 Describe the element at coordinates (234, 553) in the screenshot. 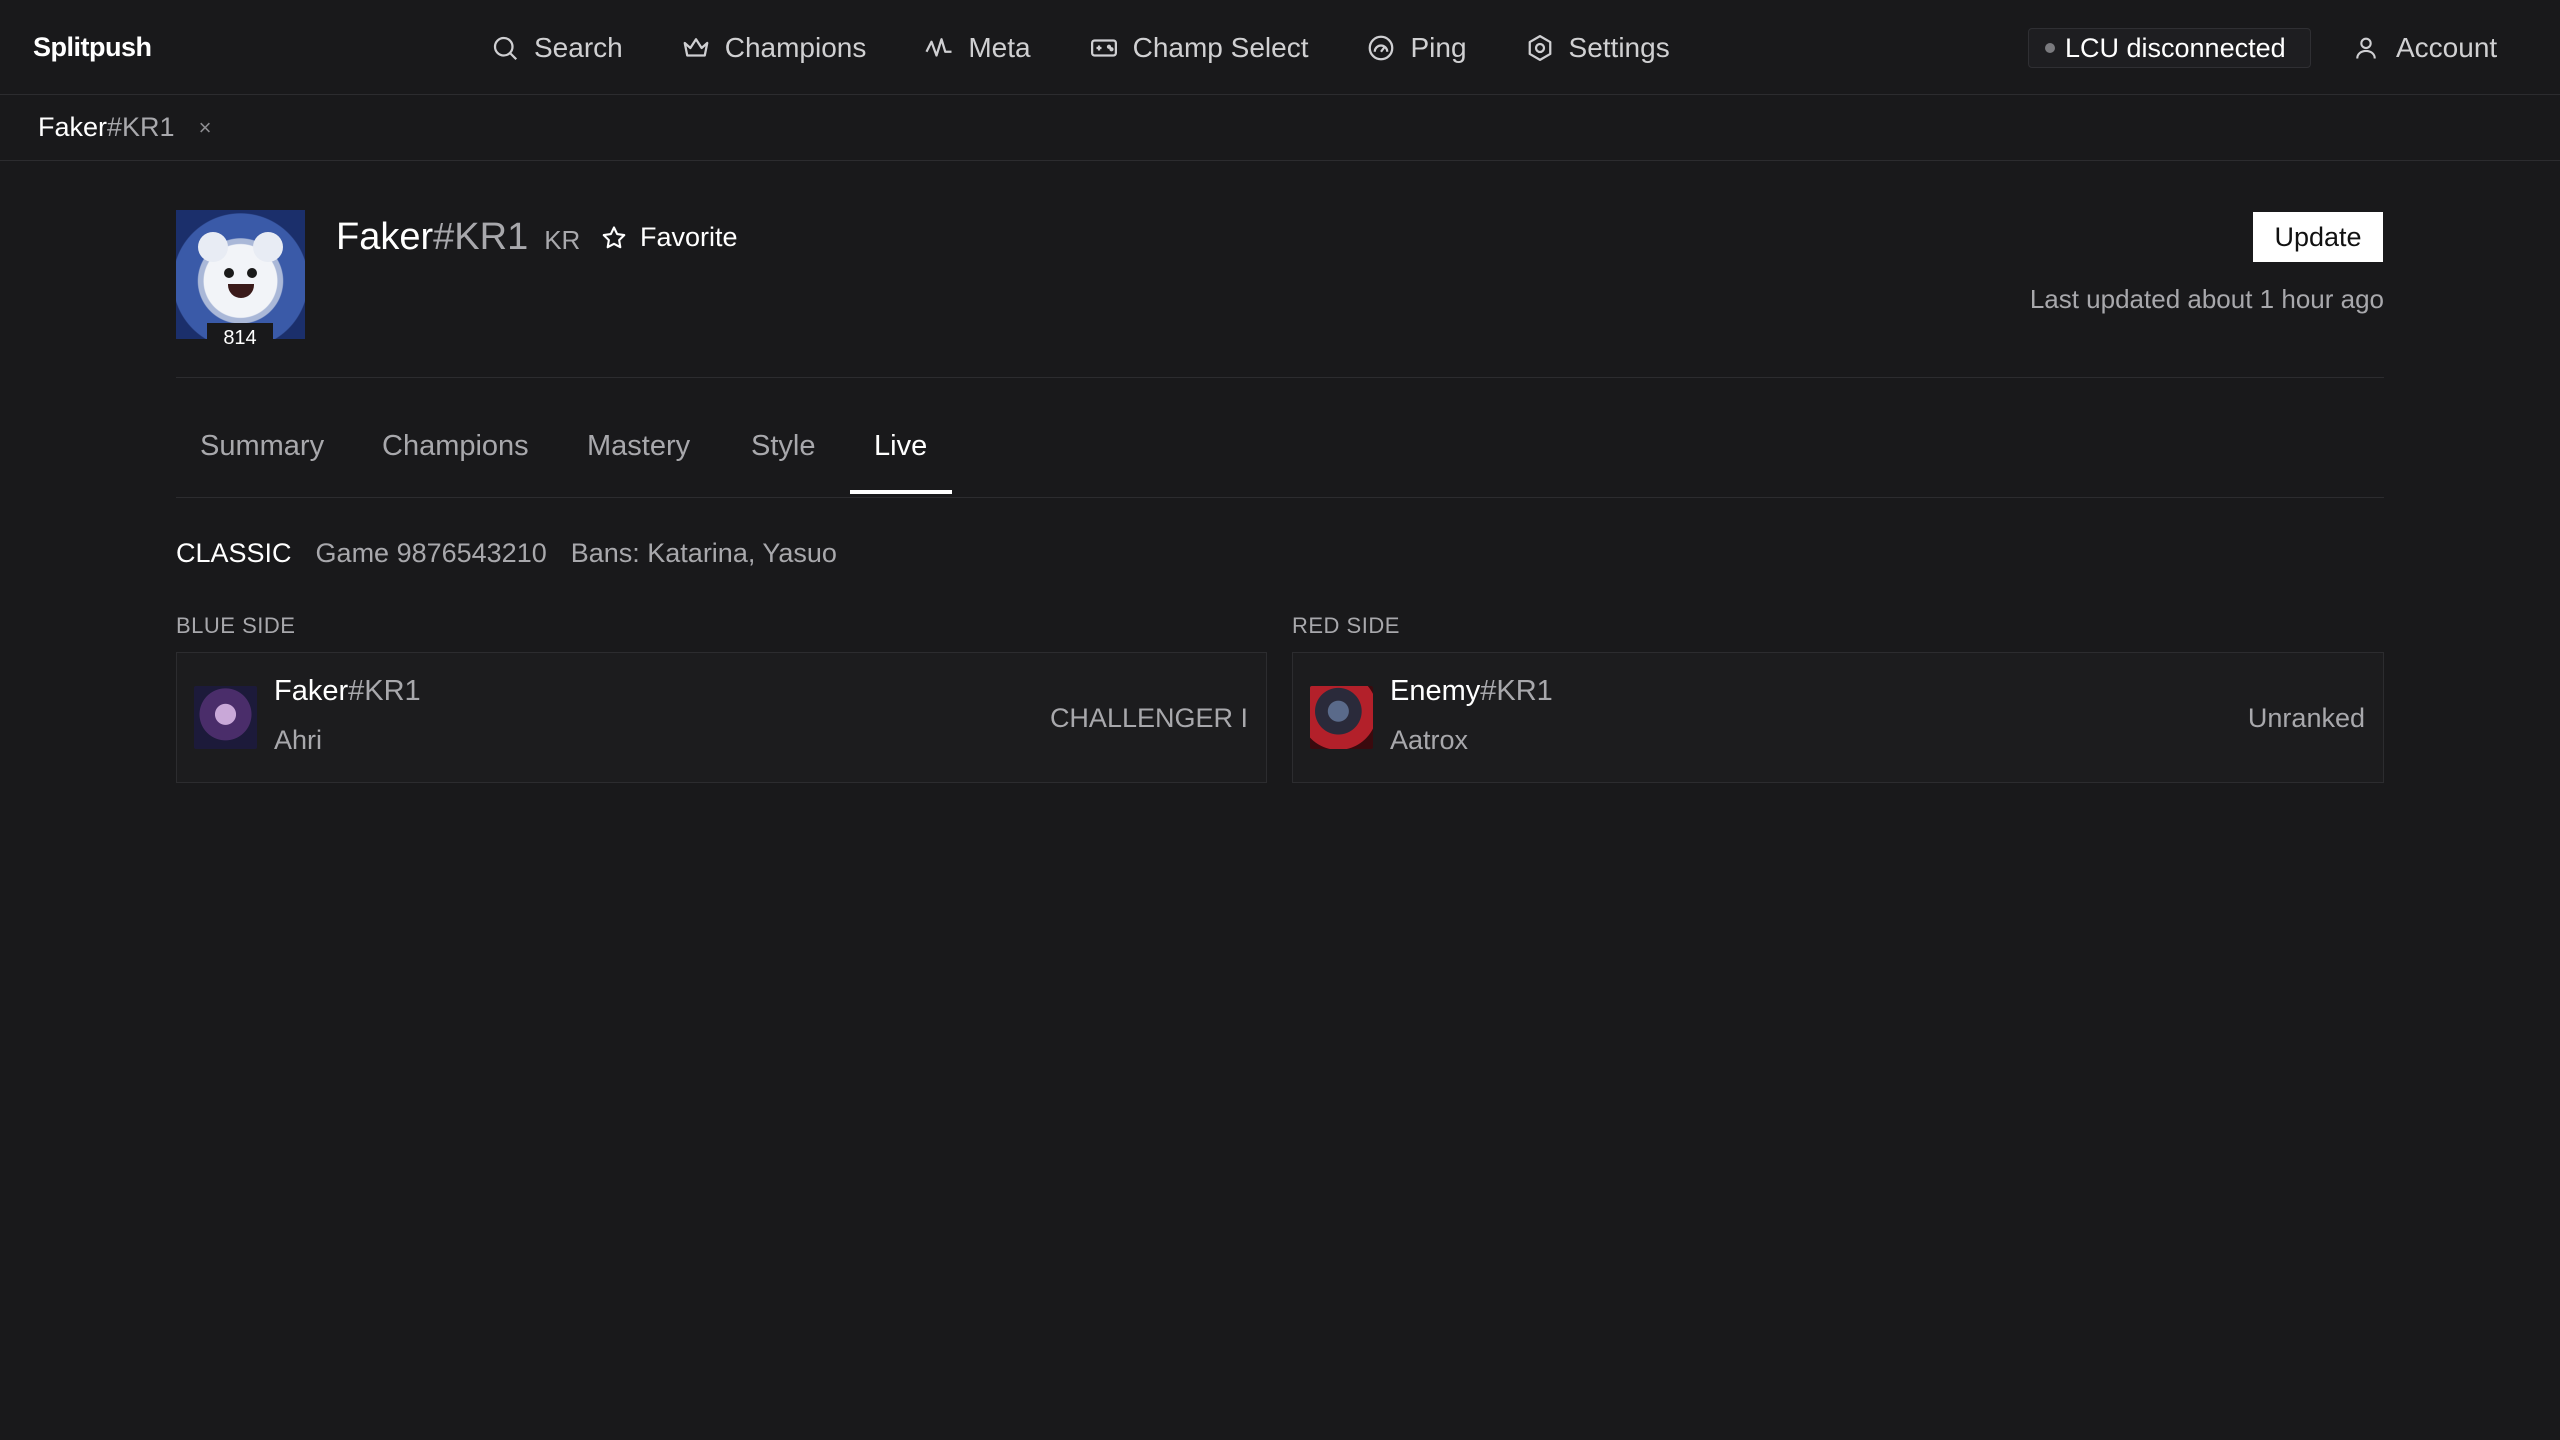

I see `game-mode: CLASSIC` at that location.